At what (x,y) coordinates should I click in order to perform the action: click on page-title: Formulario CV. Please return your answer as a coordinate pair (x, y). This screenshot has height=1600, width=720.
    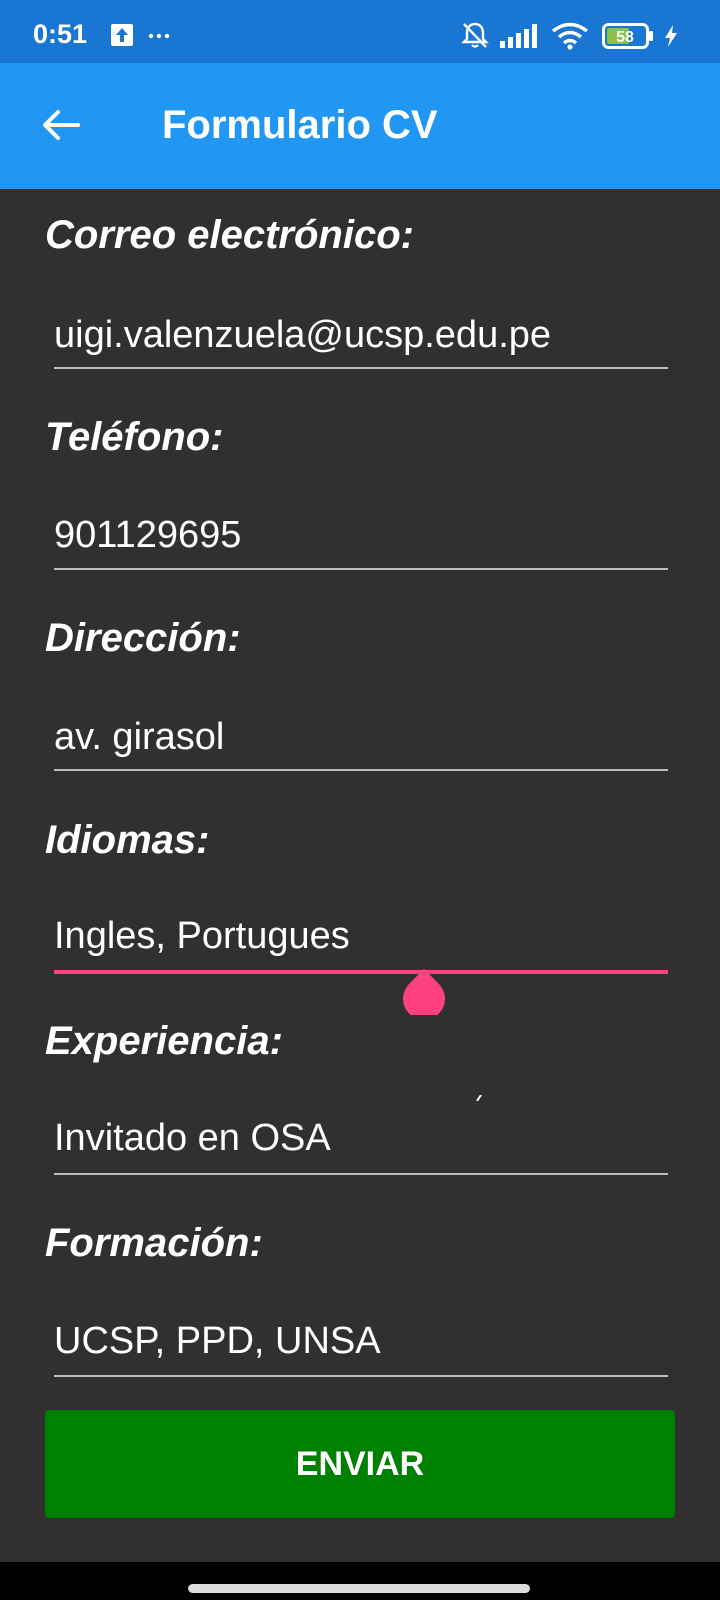
    Looking at the image, I should click on (300, 125).